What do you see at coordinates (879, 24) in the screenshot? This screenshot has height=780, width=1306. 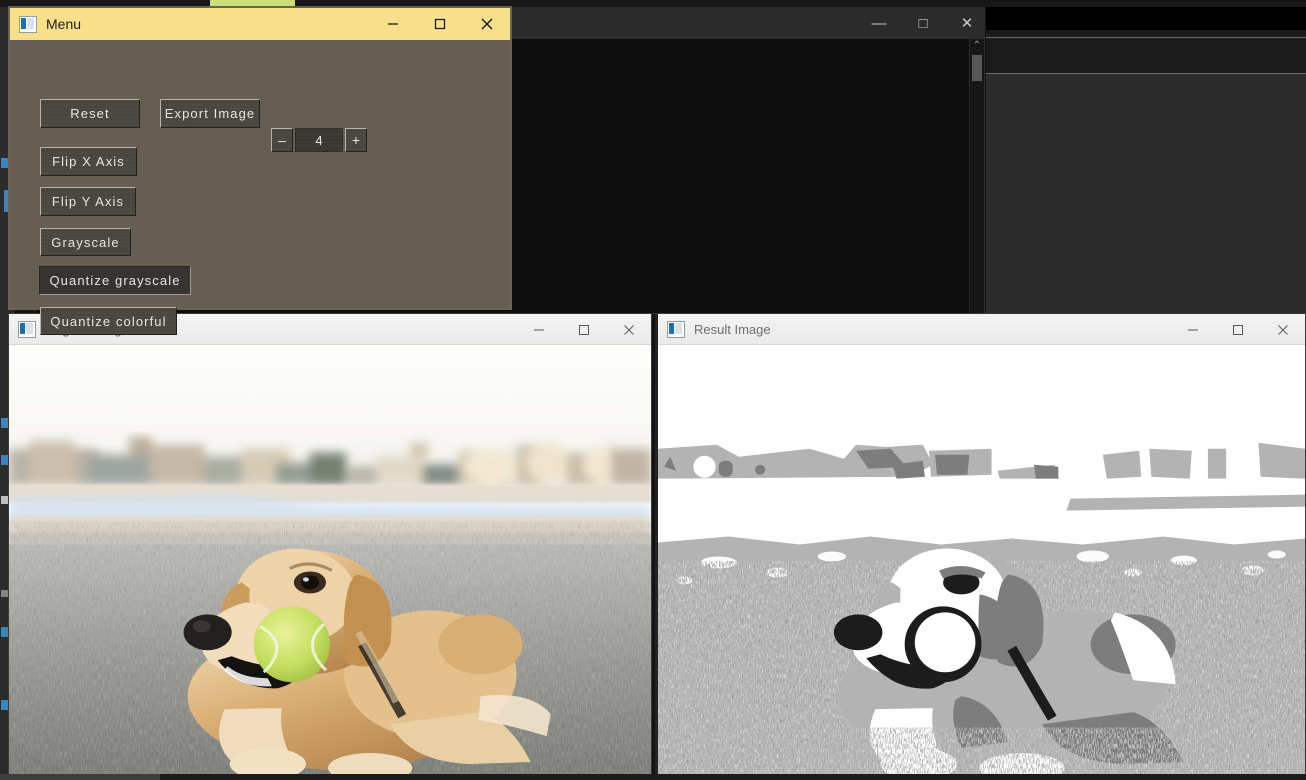 I see `background-window-minimize-button: —` at bounding box center [879, 24].